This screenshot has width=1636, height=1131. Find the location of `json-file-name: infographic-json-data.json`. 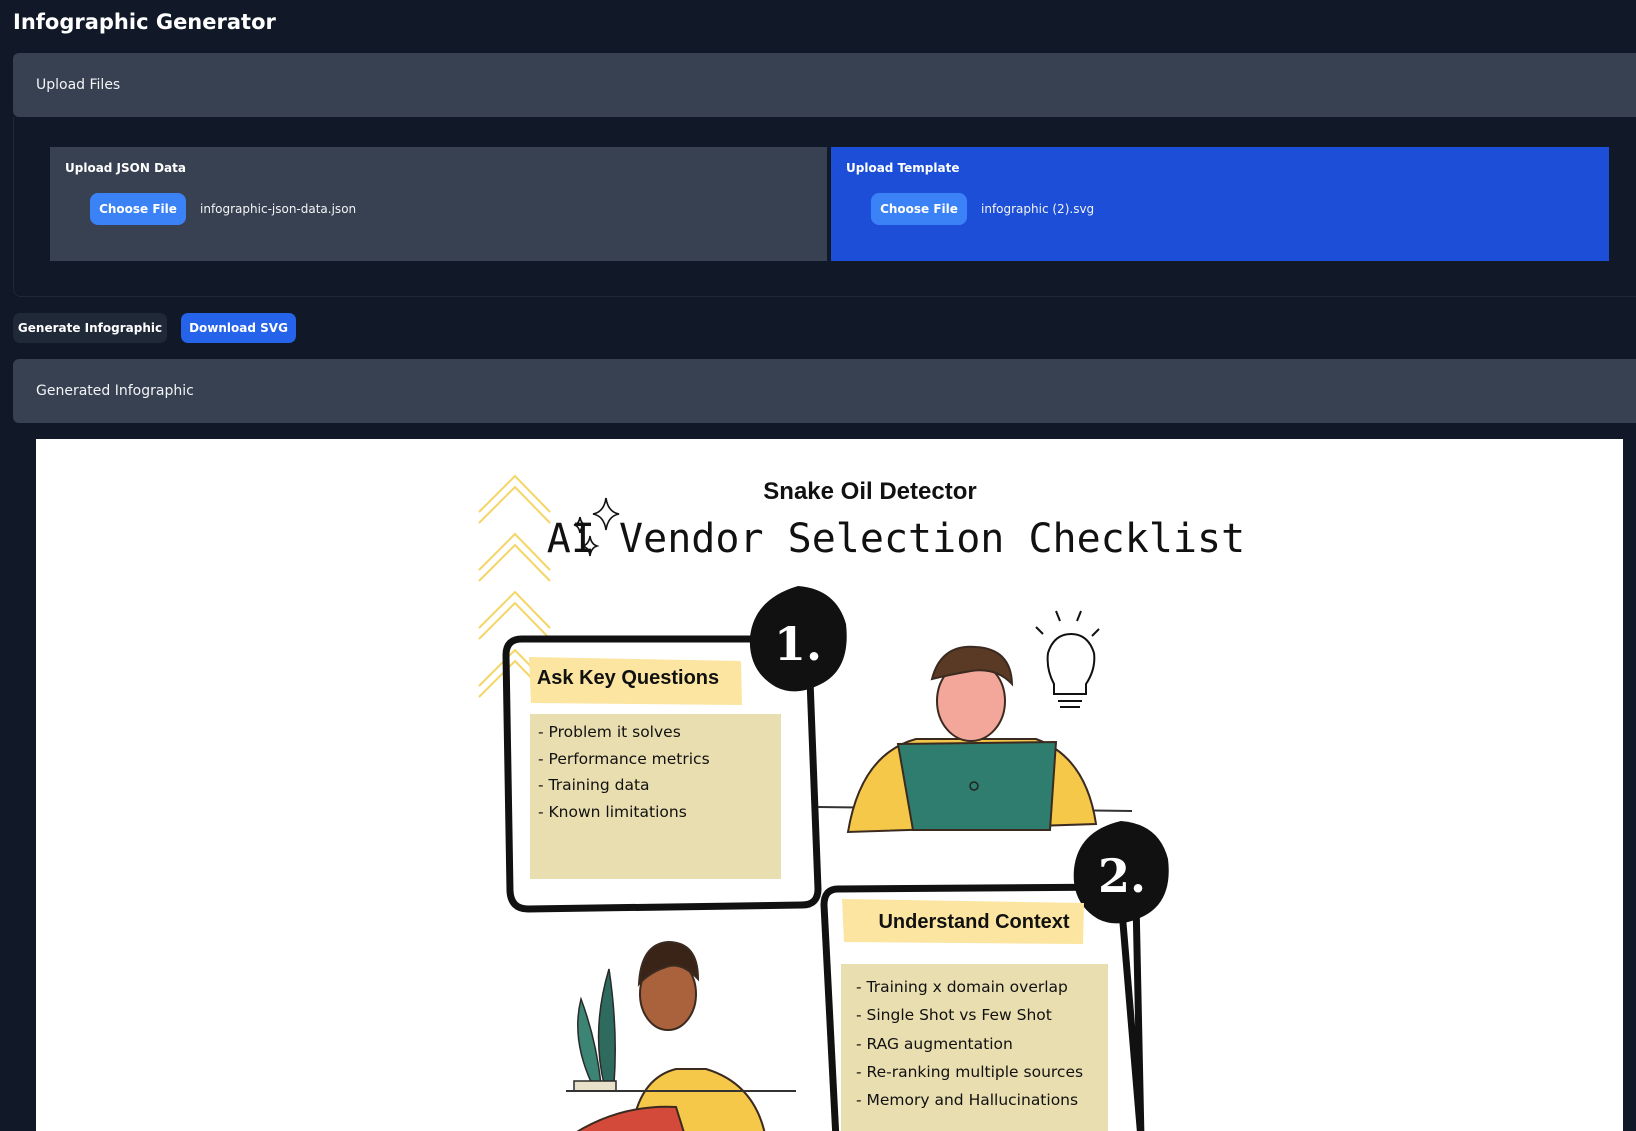

json-file-name: infographic-json-data.json is located at coordinates (278, 209).